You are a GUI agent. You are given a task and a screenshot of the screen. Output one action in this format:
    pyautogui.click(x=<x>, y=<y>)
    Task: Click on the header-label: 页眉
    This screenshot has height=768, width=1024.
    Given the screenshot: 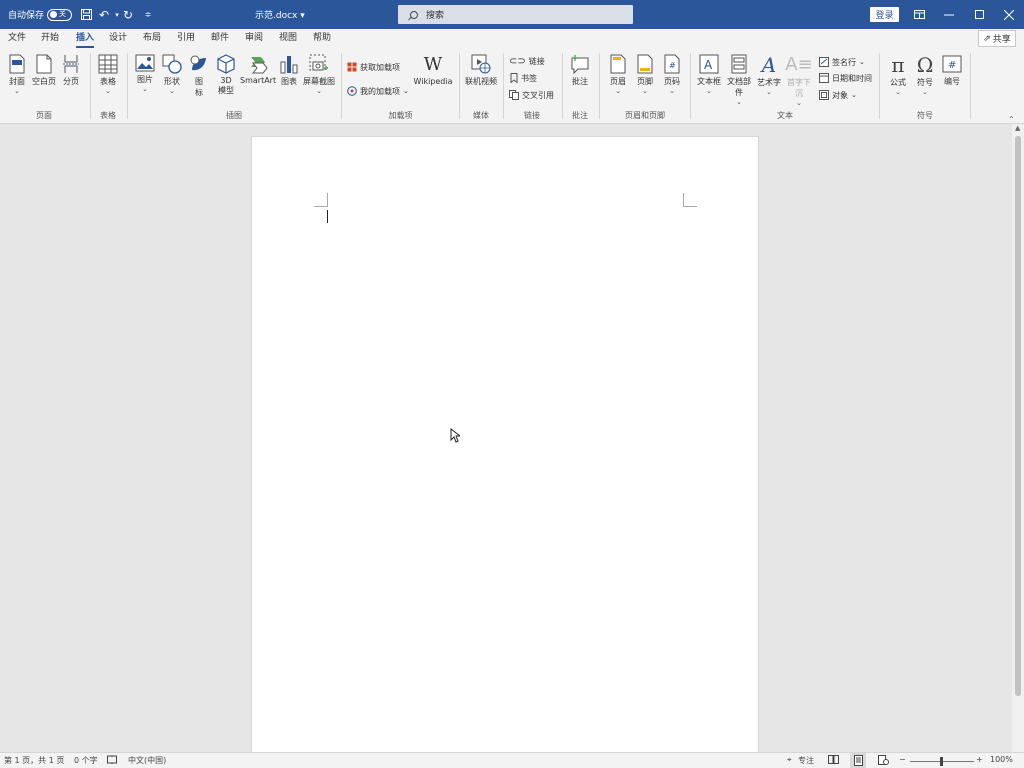 What is the action you would take?
    pyautogui.click(x=618, y=81)
    